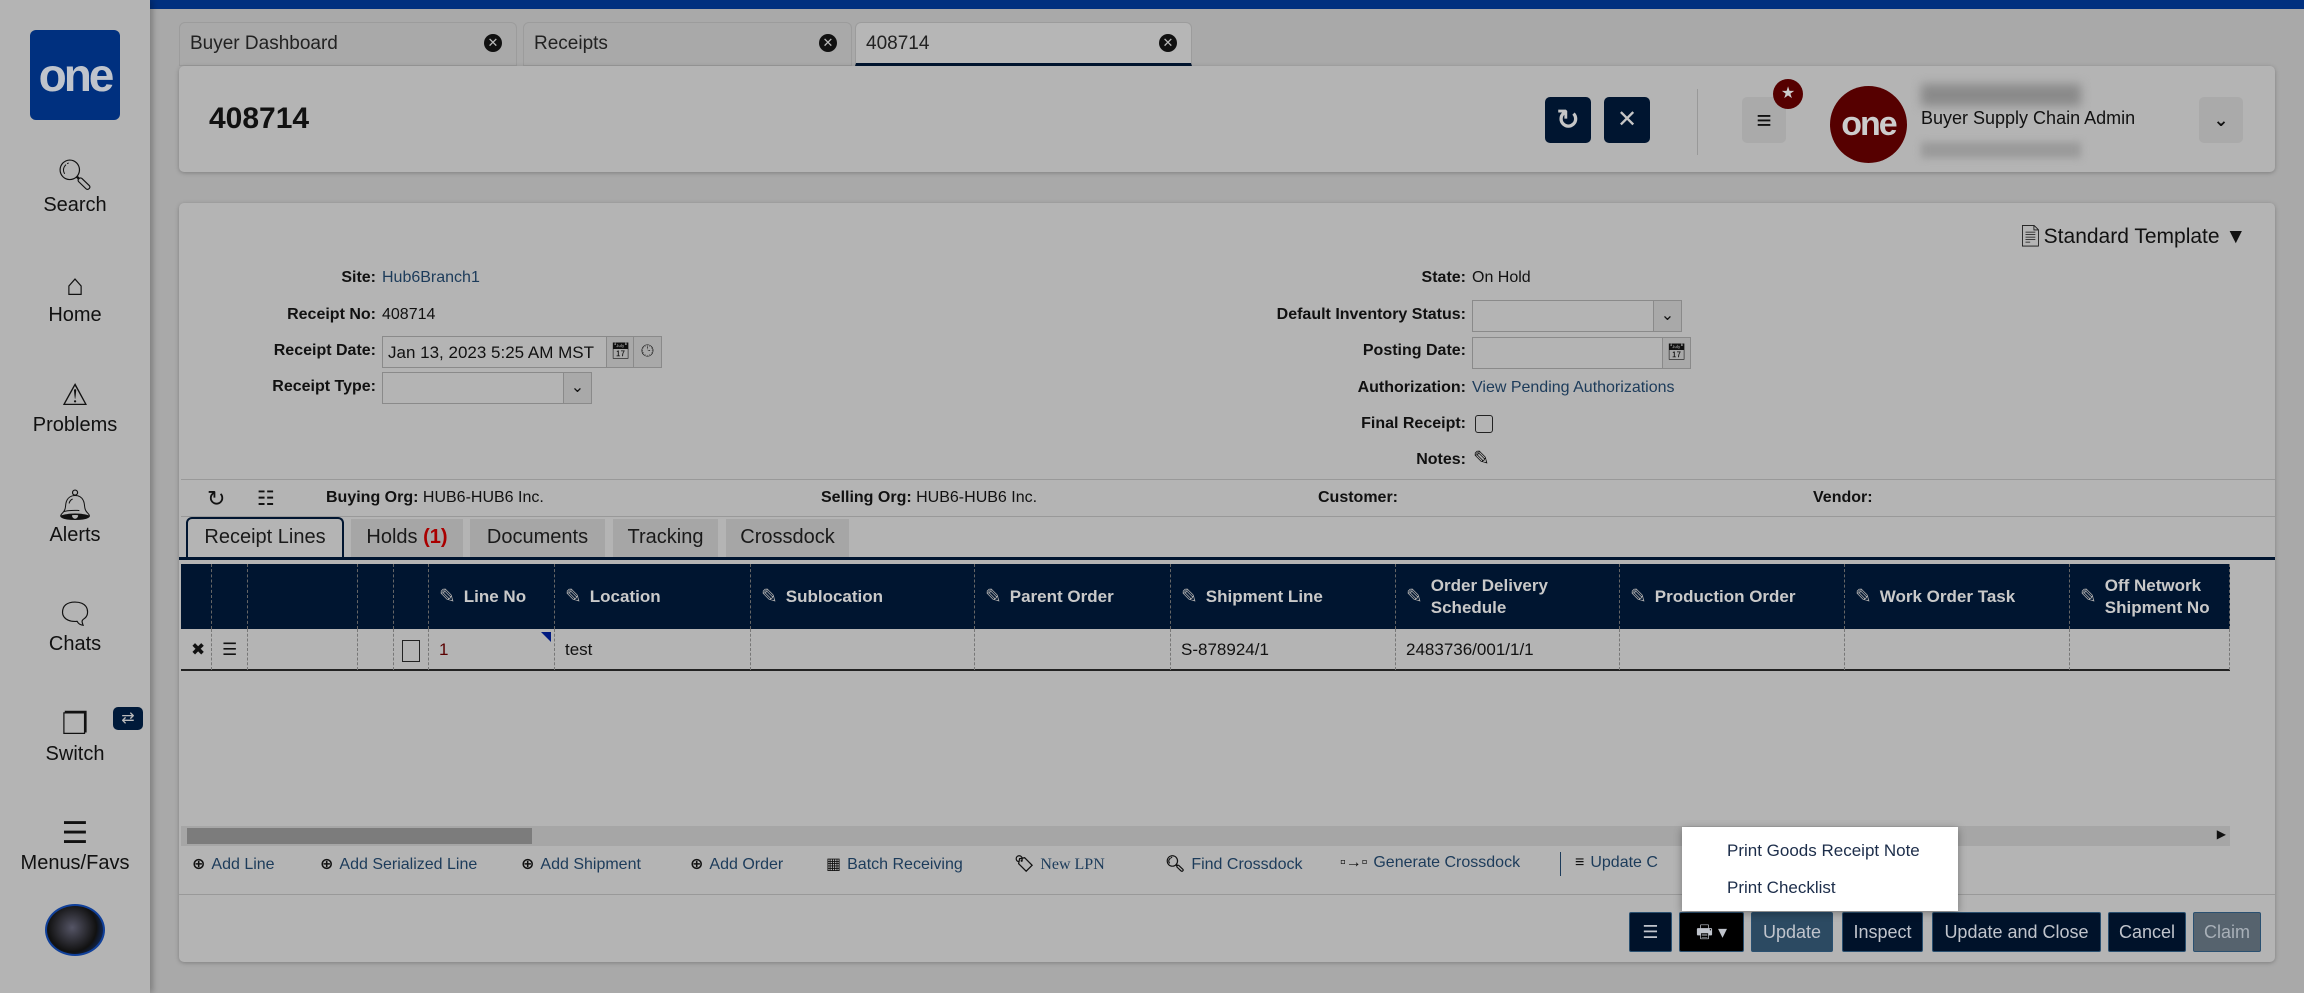 Image resolution: width=2304 pixels, height=993 pixels. Describe the element at coordinates (1581, 353) in the screenshot. I see `posting-date-input: 📅︎` at that location.